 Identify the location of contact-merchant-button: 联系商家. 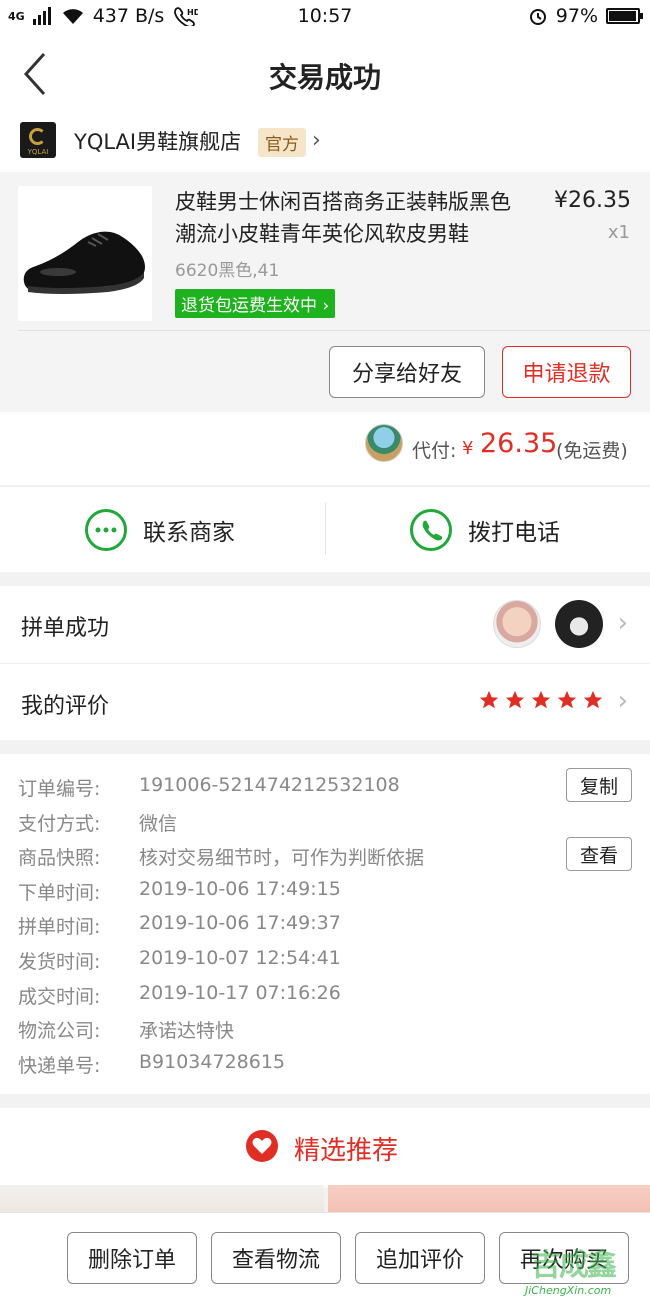
(160, 530).